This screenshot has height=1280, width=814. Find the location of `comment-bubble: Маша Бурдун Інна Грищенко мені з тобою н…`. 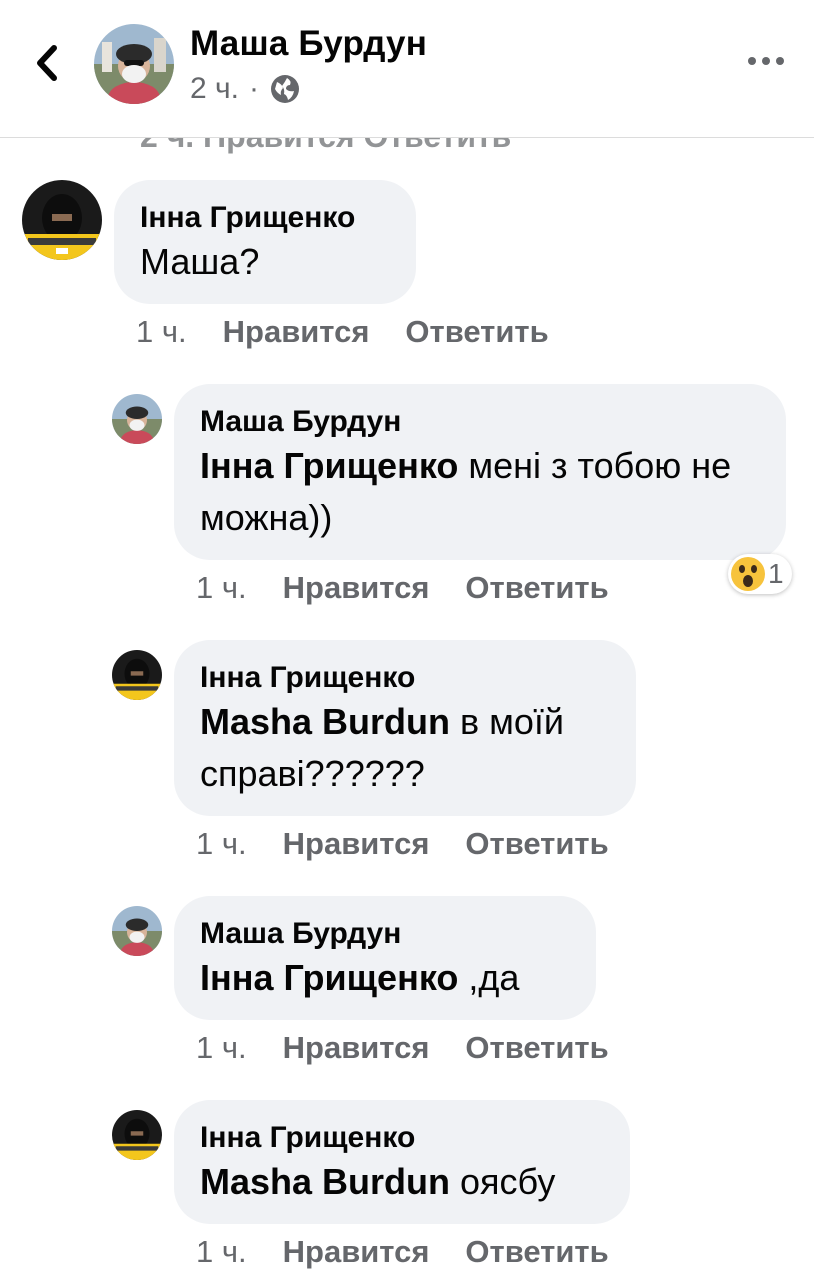

comment-bubble: Маша Бурдун Інна Грищенко мені з тобою н… is located at coordinates (480, 472).